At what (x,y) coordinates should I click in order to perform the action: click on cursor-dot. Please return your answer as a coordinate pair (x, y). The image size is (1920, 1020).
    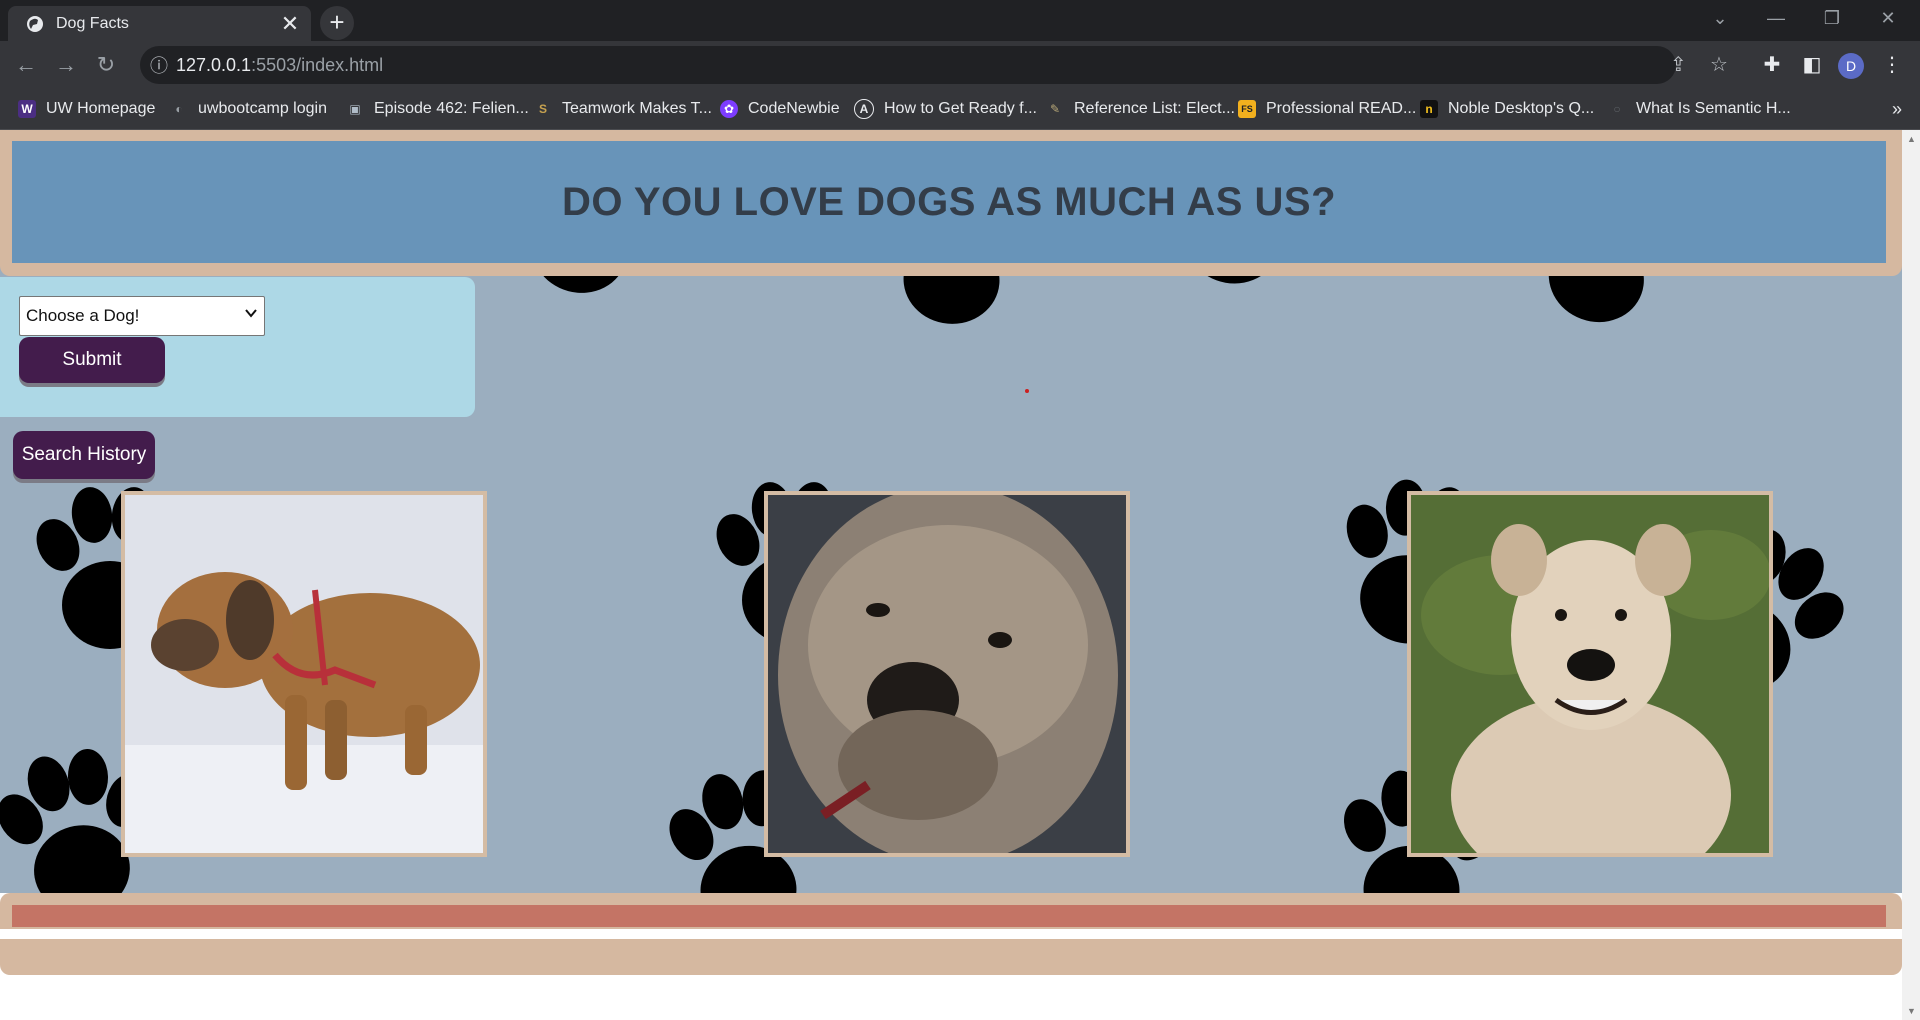
    Looking at the image, I should click on (1027, 391).